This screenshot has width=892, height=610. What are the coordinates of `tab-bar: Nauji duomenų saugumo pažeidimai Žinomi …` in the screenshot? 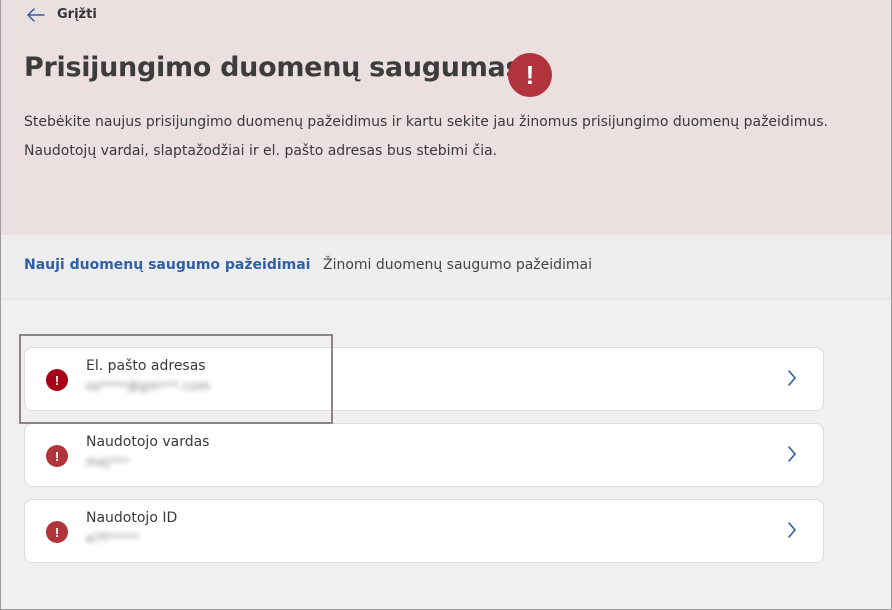 It's located at (446, 267).